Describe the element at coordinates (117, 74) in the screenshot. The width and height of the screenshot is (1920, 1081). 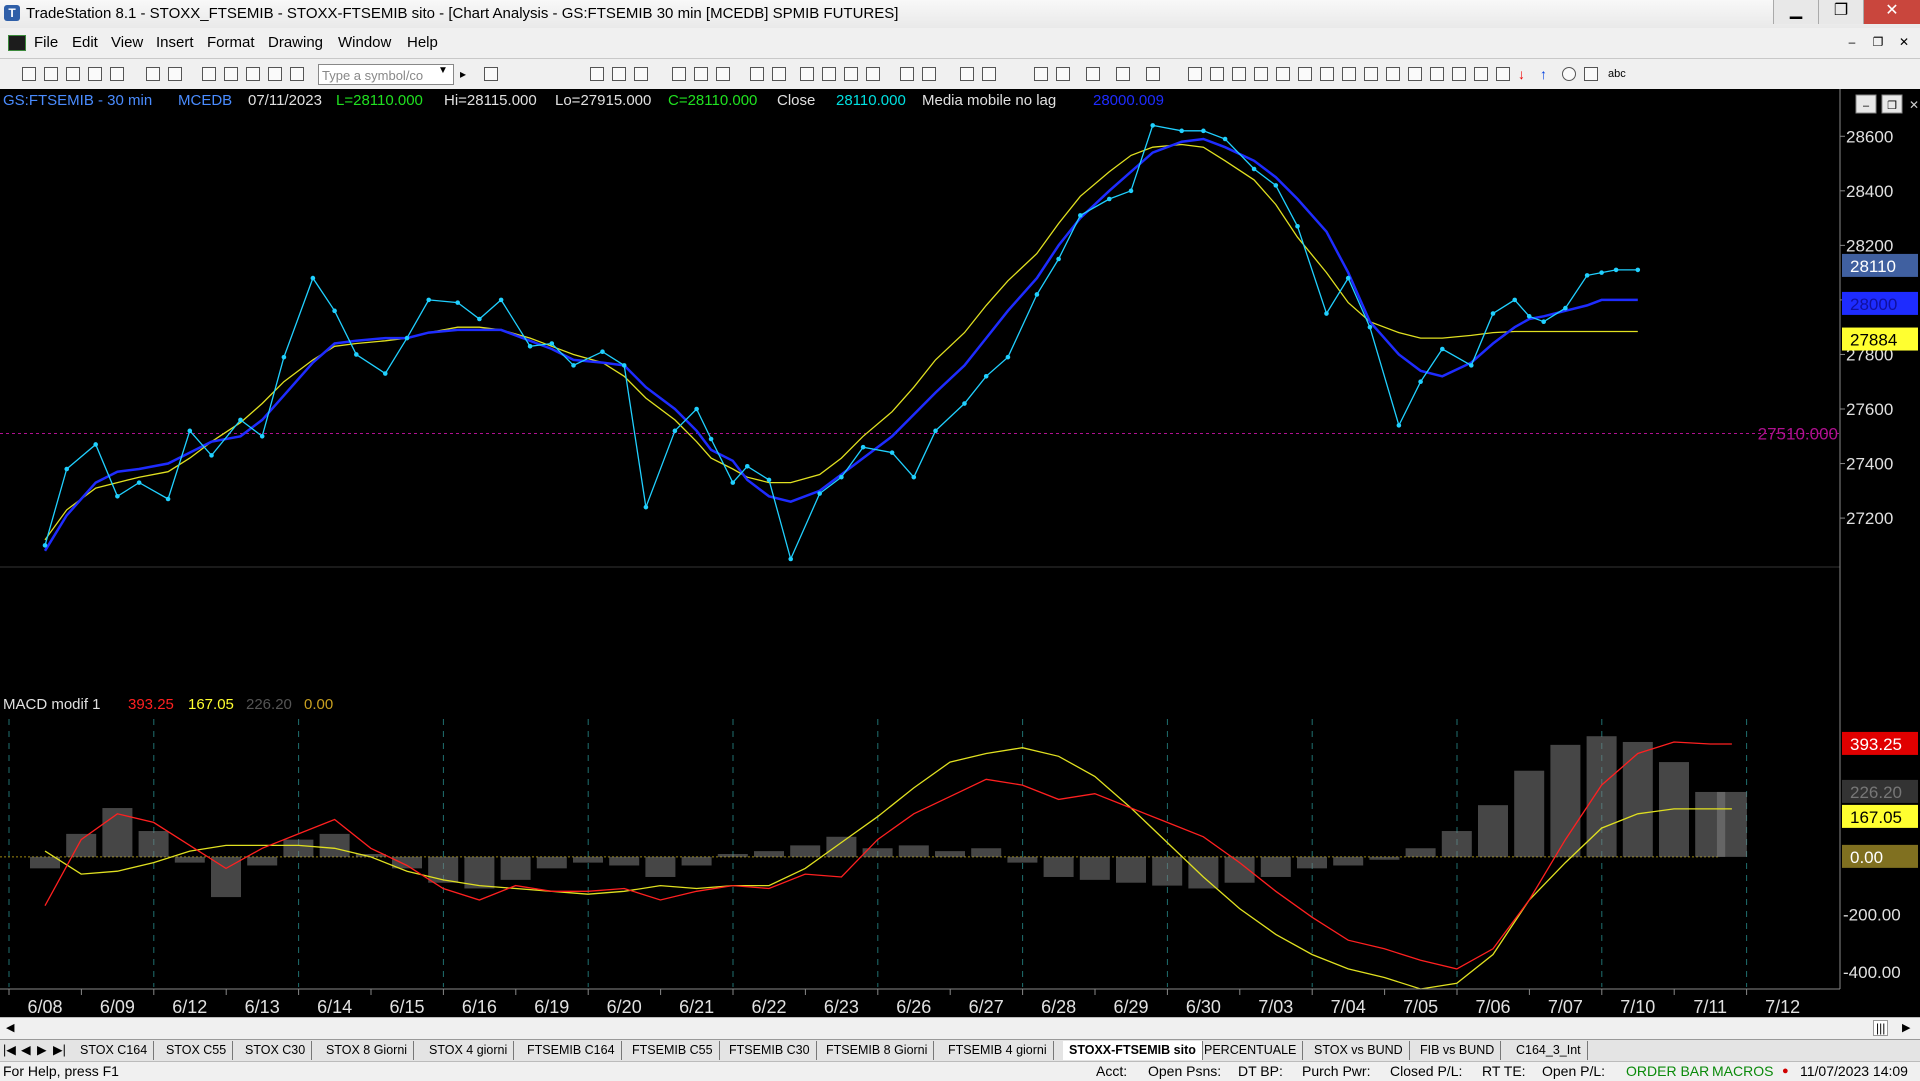
I see `save-workspace-icon` at that location.